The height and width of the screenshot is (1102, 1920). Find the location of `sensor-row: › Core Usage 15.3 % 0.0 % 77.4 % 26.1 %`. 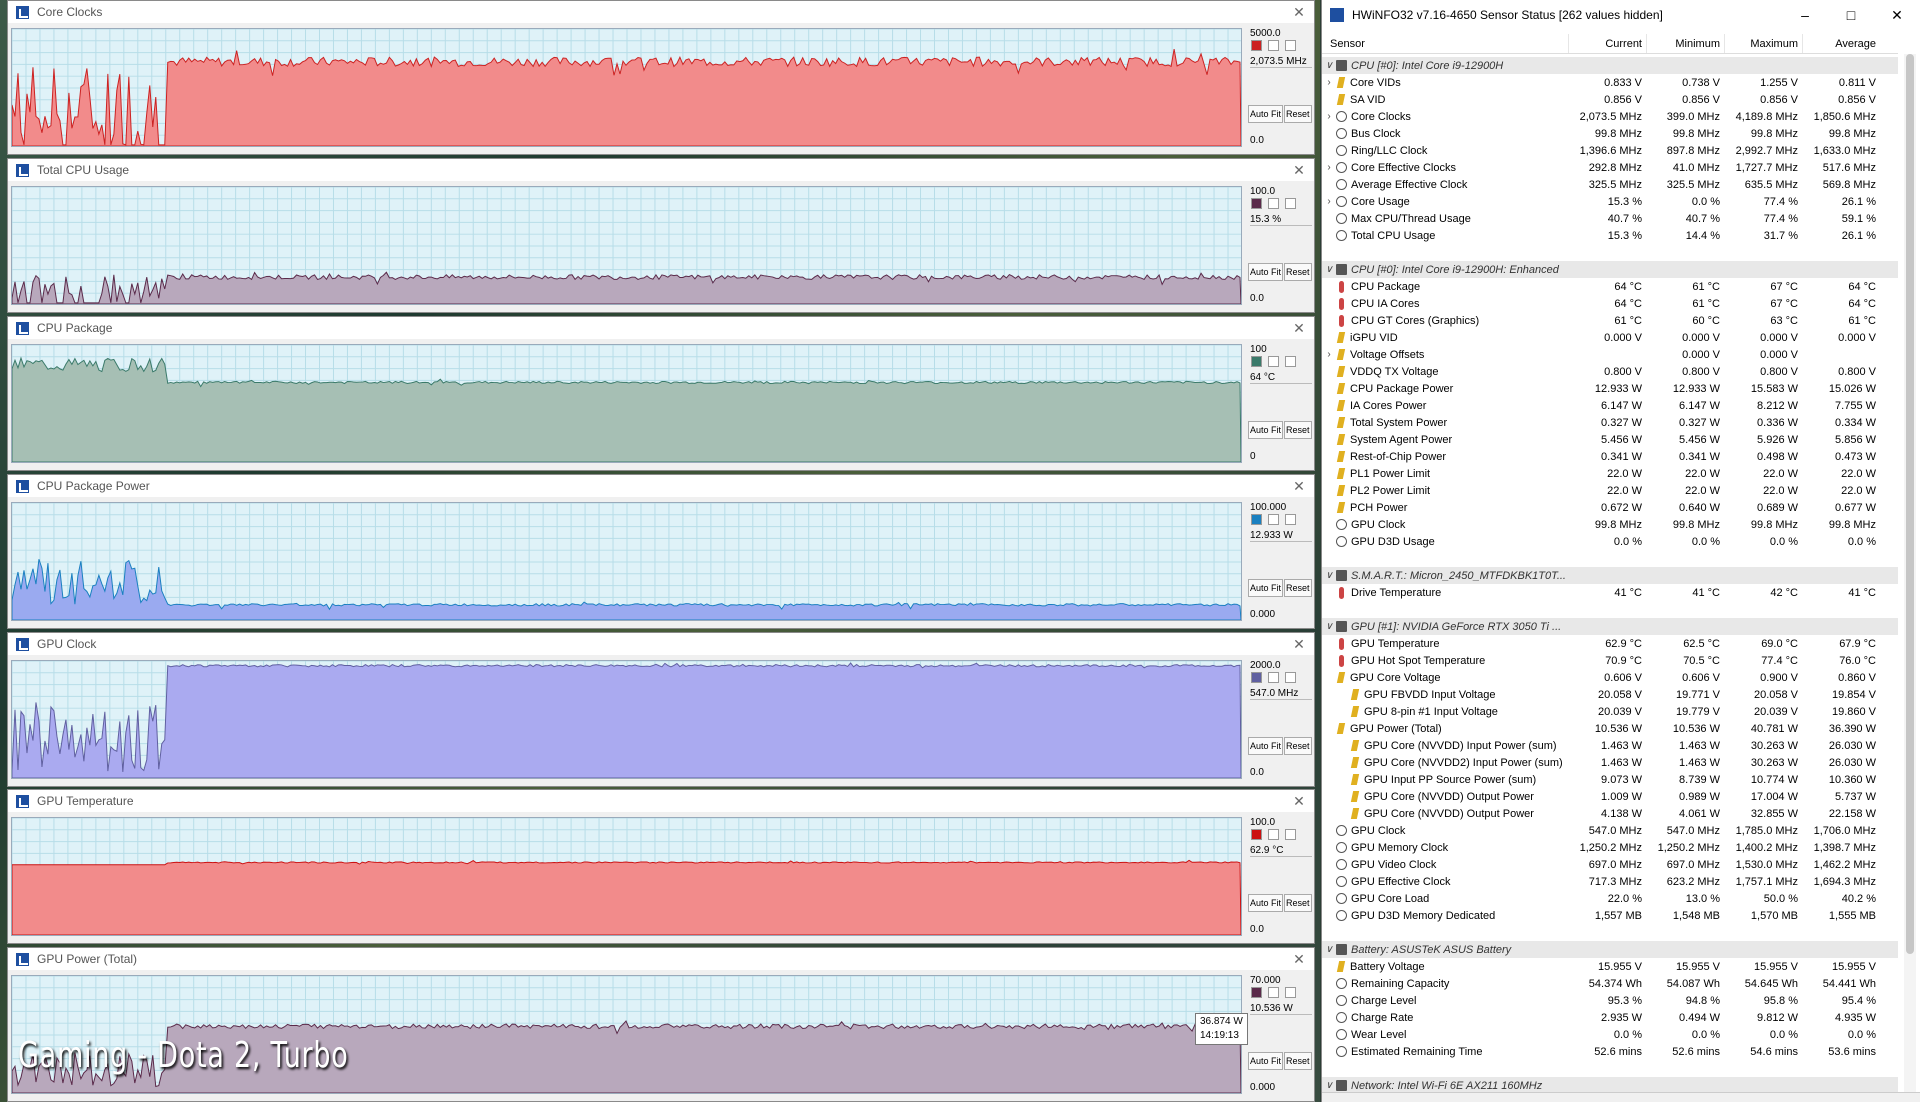

sensor-row: › Core Usage 15.3 % 0.0 % 77.4 % 26.1 % is located at coordinates (1610, 201).